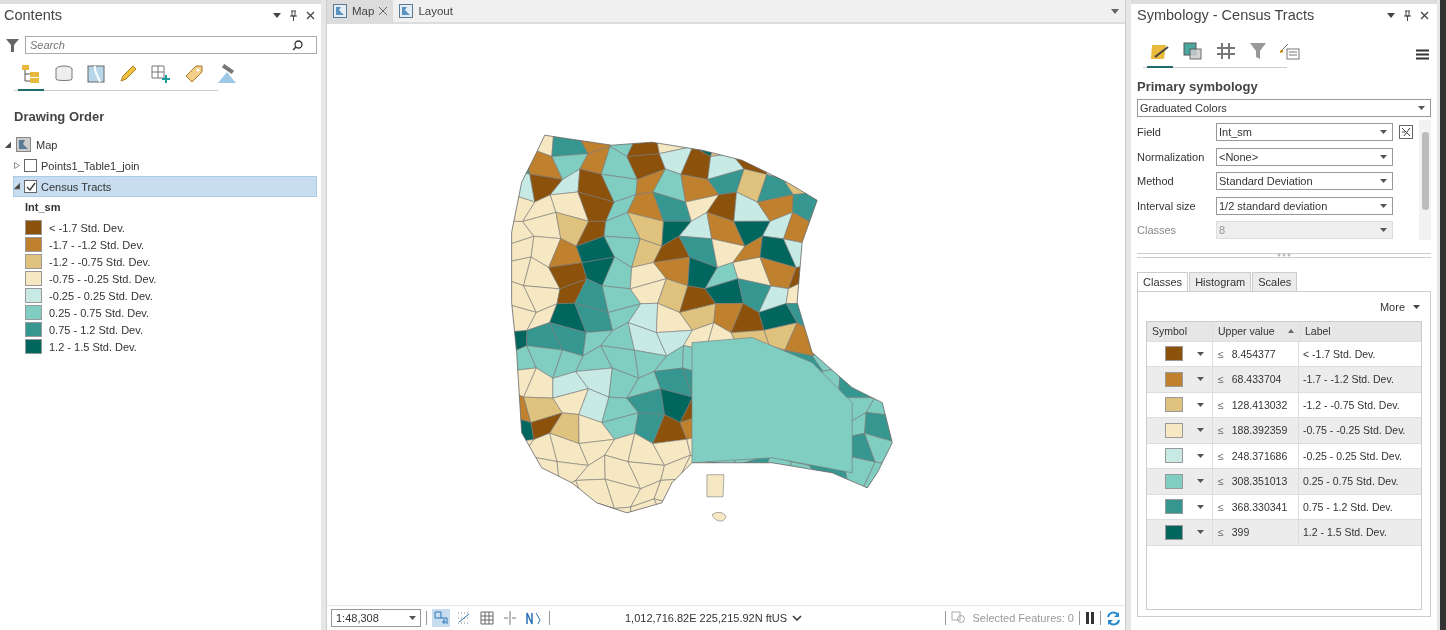 The width and height of the screenshot is (1446, 630). I want to click on column-header: Upper value, so click(1246, 331).